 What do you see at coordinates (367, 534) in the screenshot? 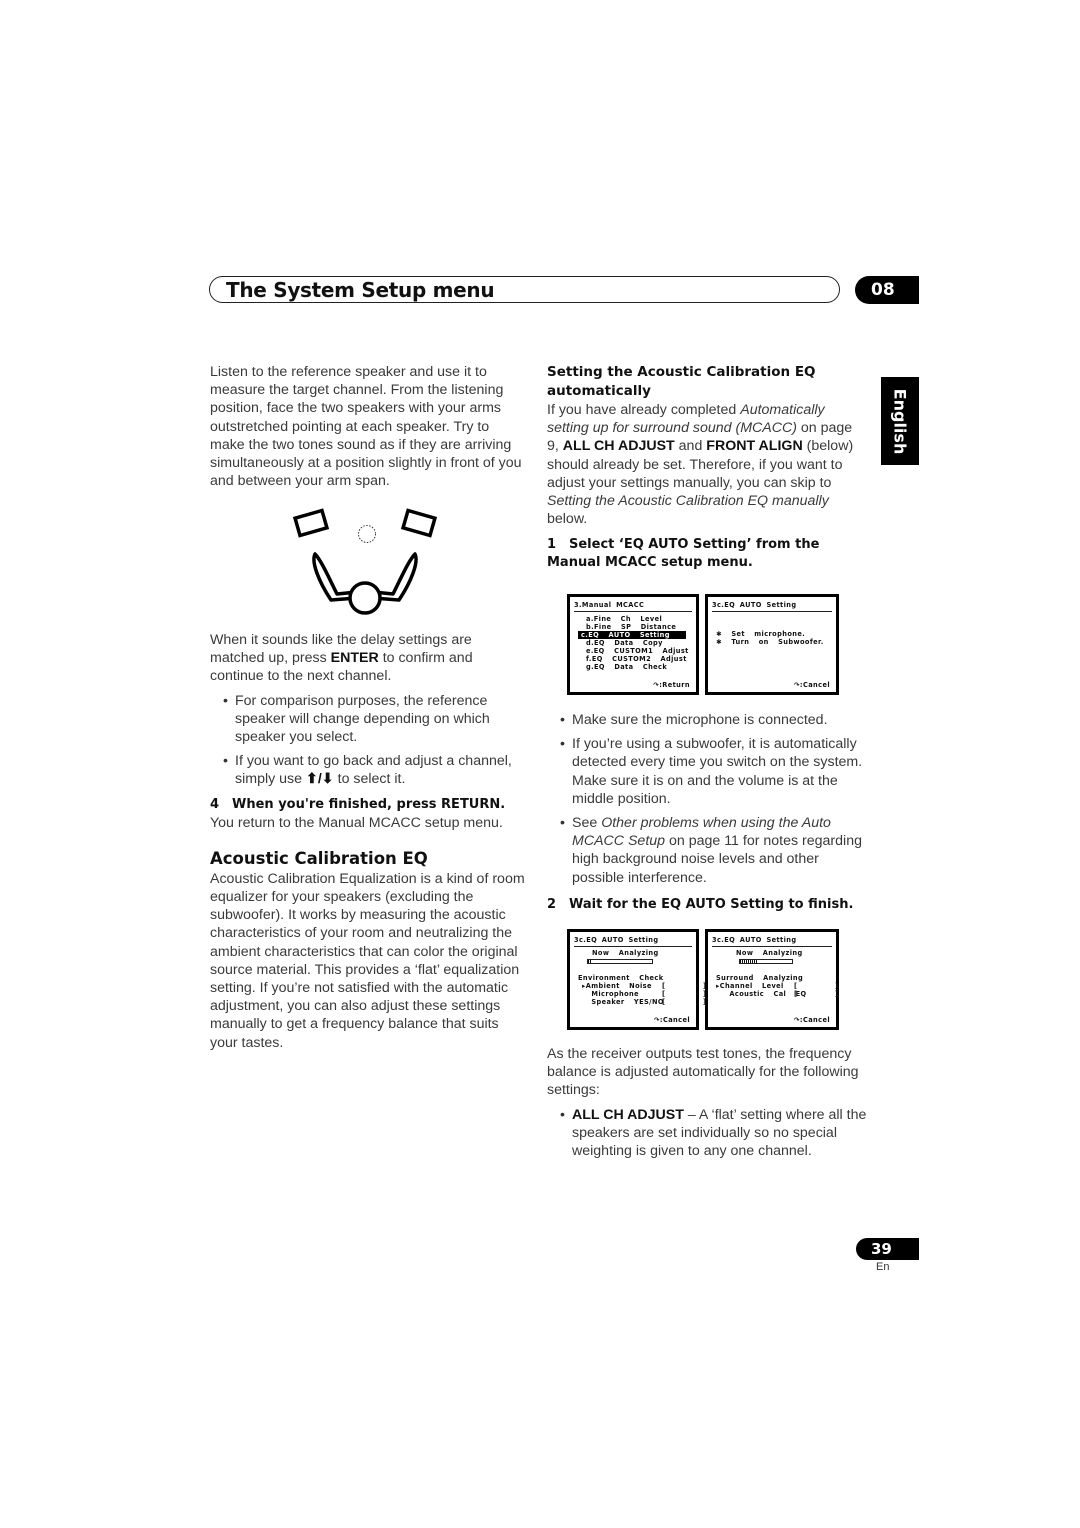
I see `center-dotted-circle-icon` at bounding box center [367, 534].